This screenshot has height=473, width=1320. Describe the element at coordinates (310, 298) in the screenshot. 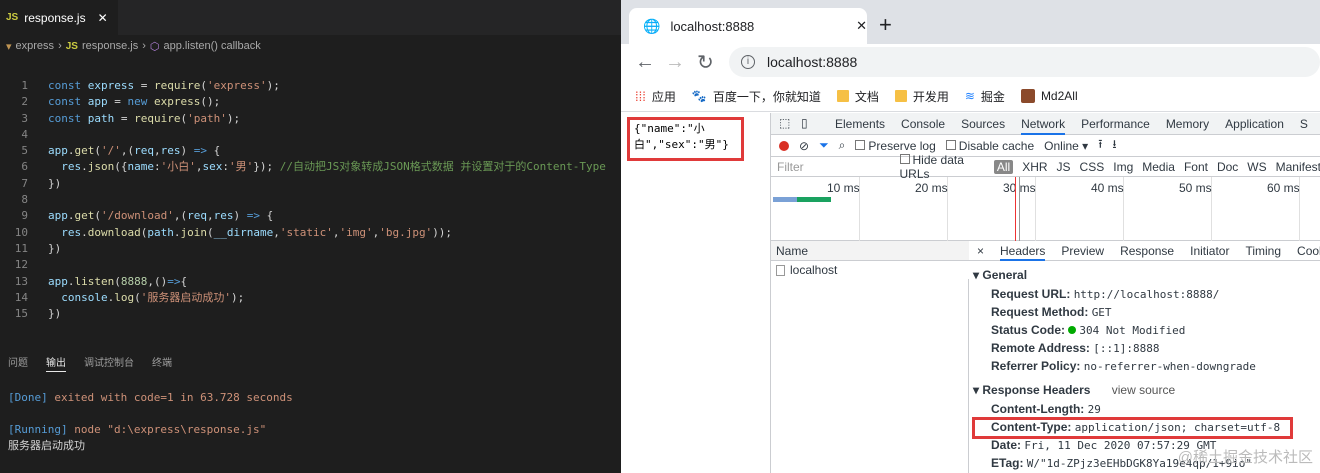

I see `code-line: 14 console.log('服务器启动成功');` at that location.